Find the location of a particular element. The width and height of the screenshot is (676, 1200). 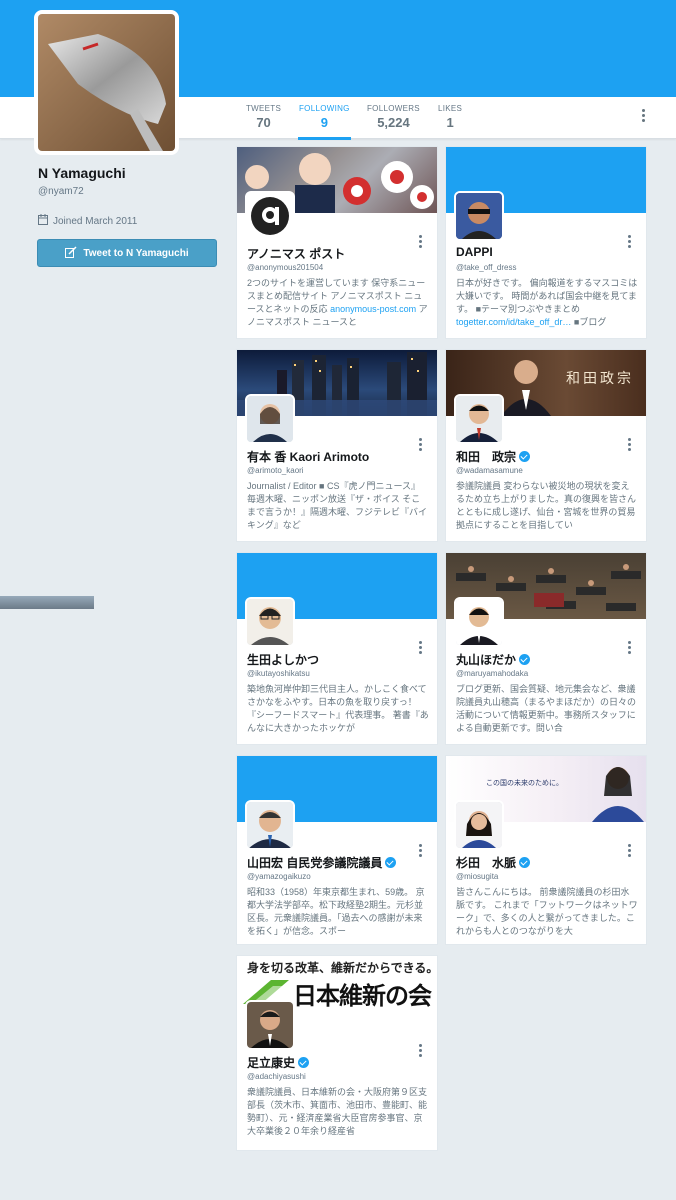

card-name: 丸山ほだか is located at coordinates (493, 659).